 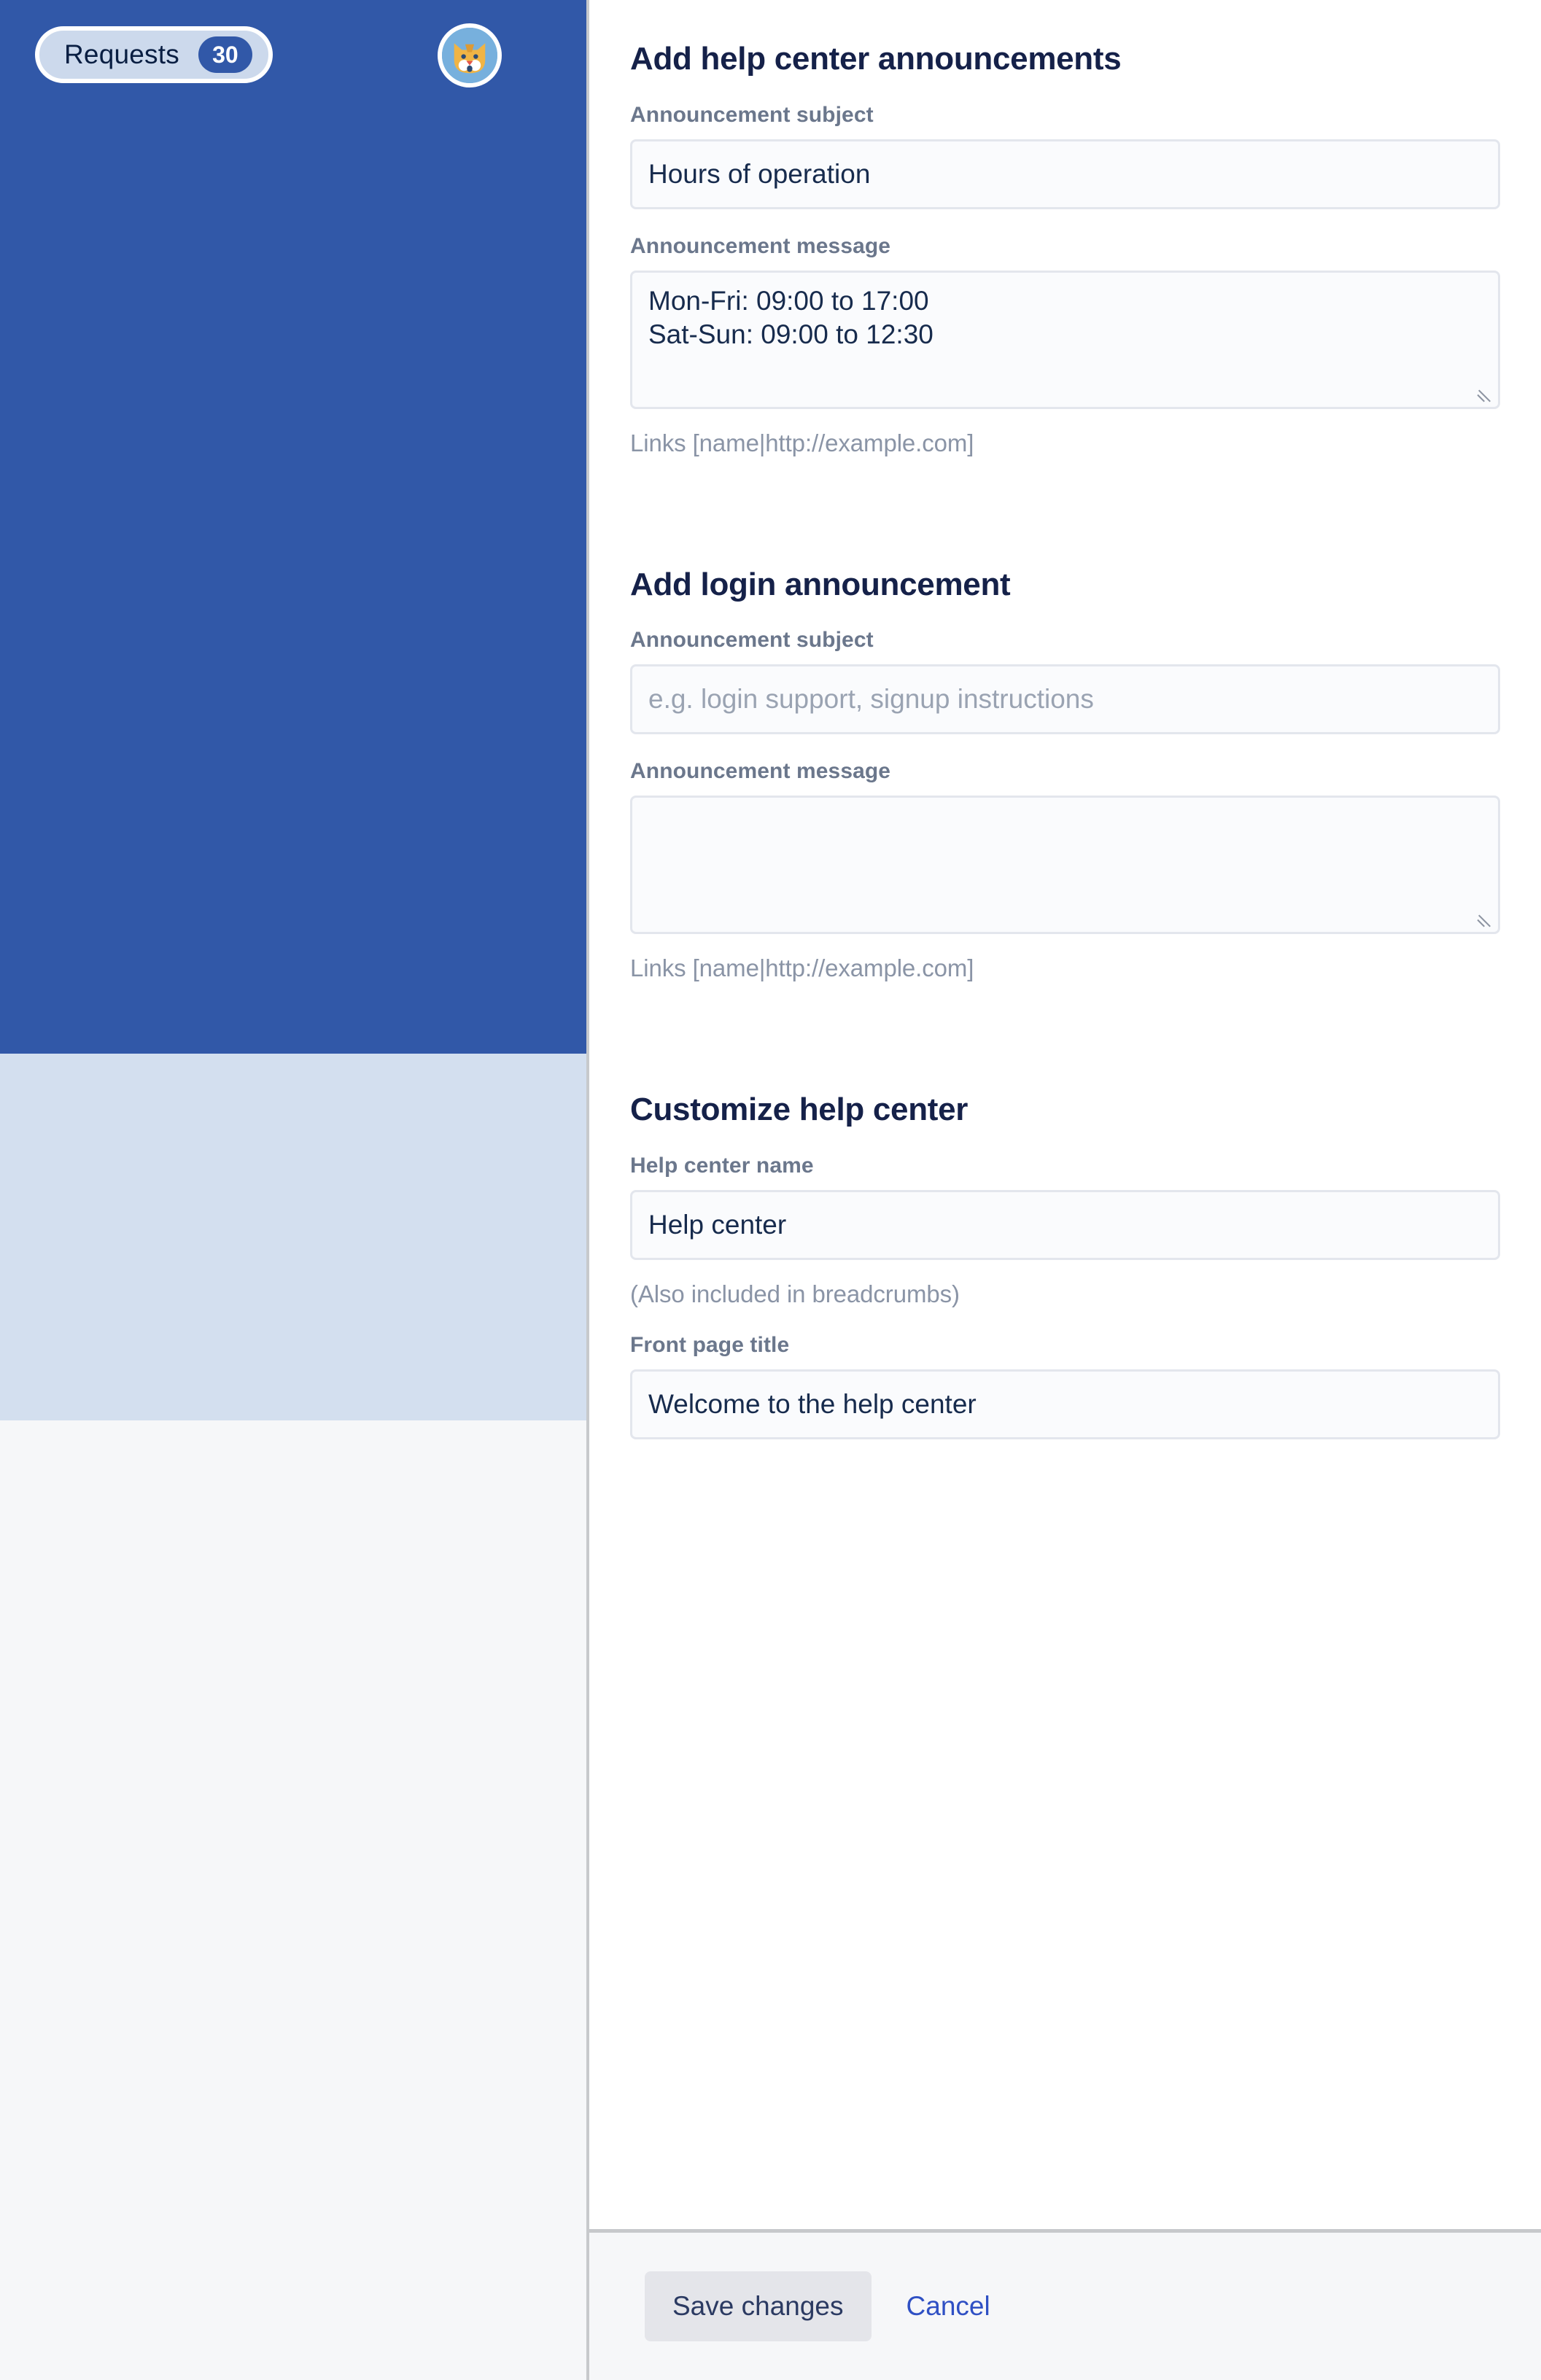 I want to click on textarea-login-announcement-message, so click(x=1065, y=865).